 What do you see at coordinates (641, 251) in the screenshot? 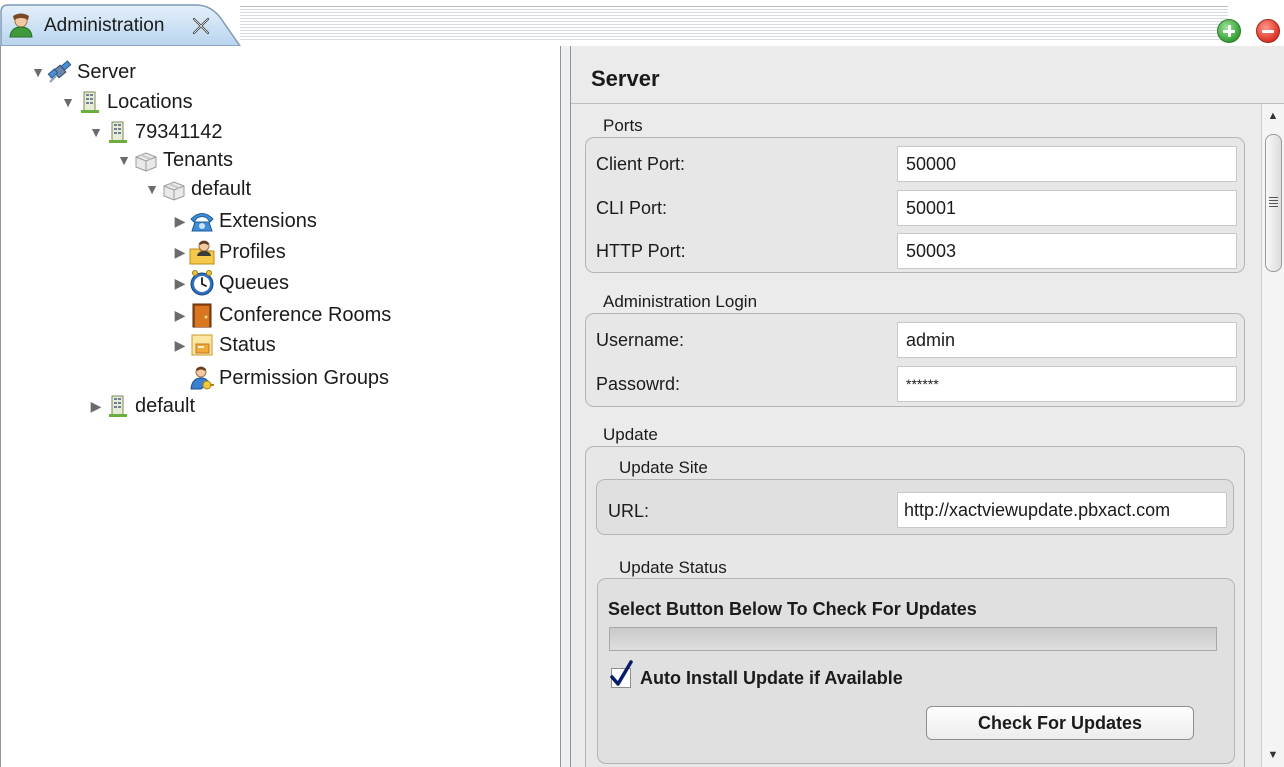
I see `http-port-label: HTTP Port:` at bounding box center [641, 251].